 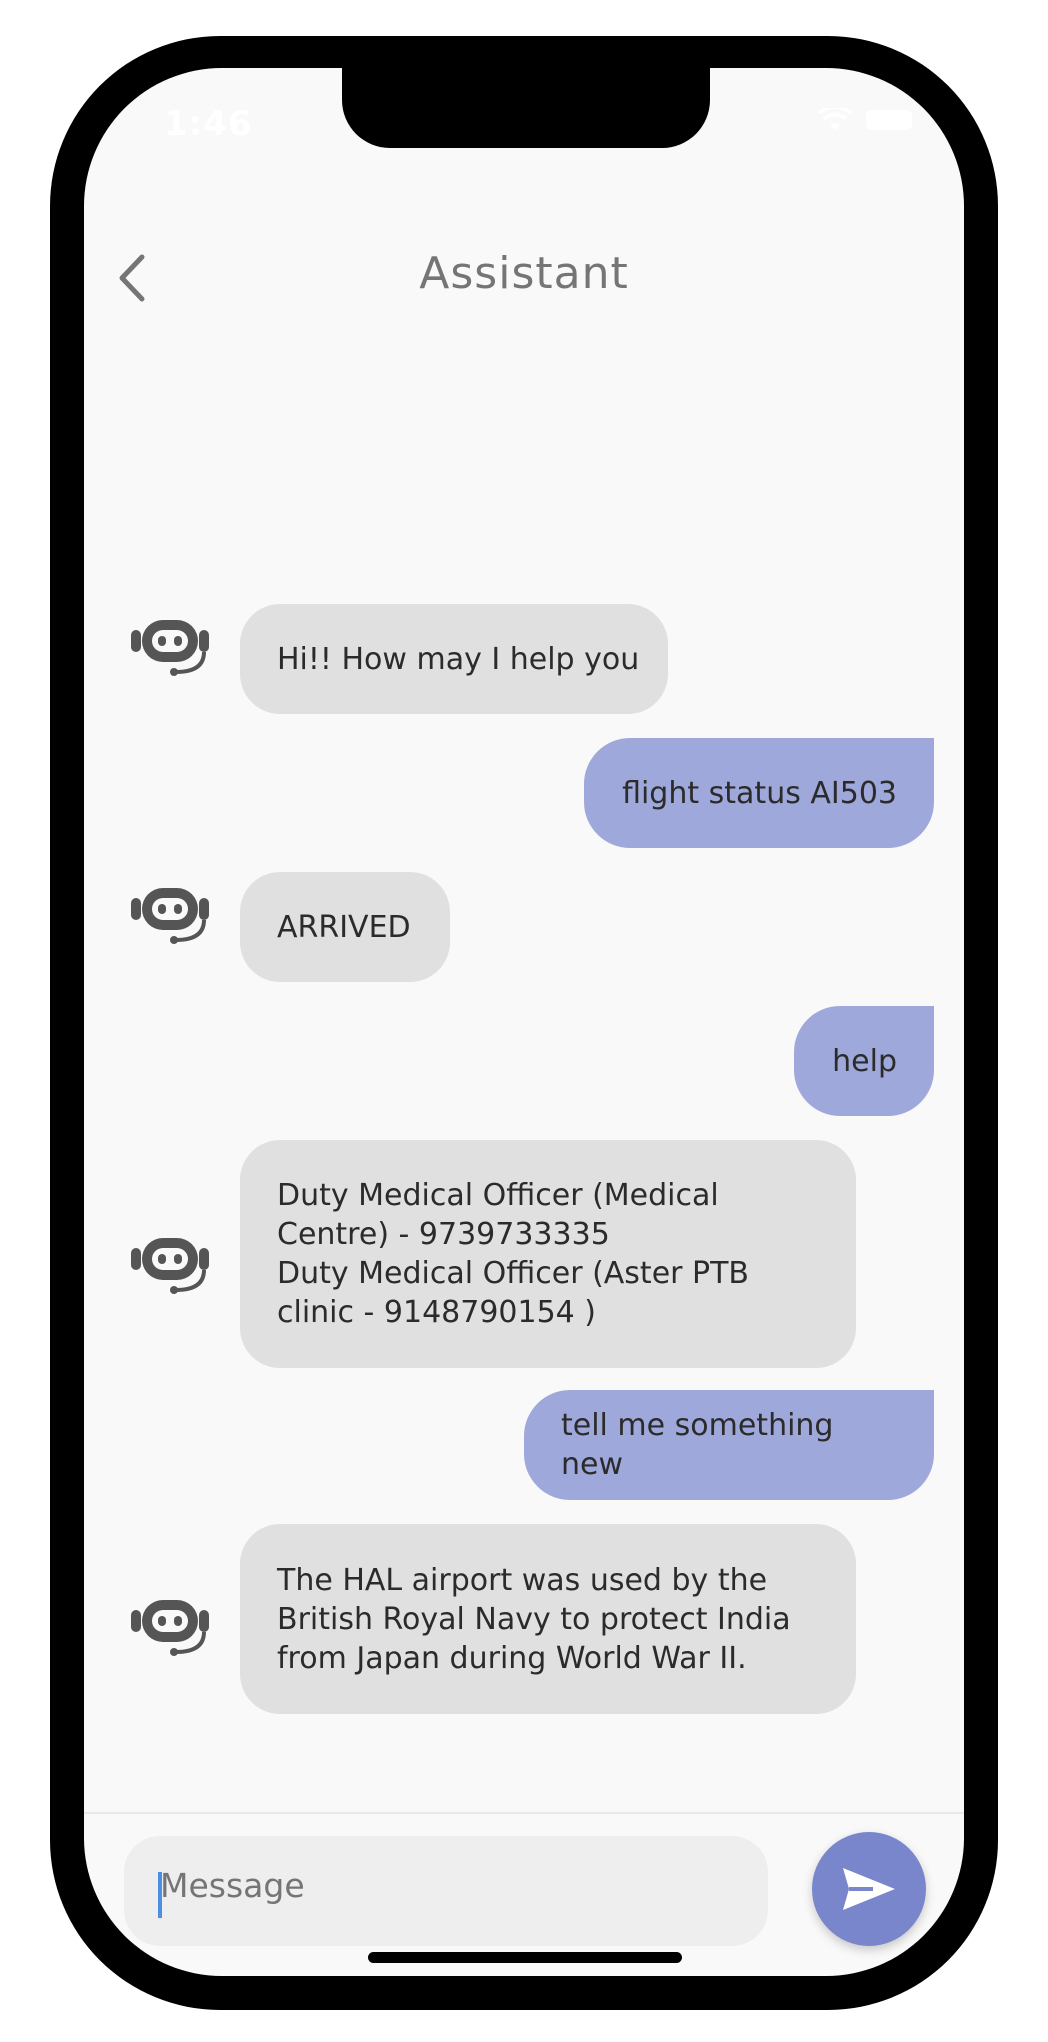 What do you see at coordinates (440, 1885) in the screenshot?
I see `message-input` at bounding box center [440, 1885].